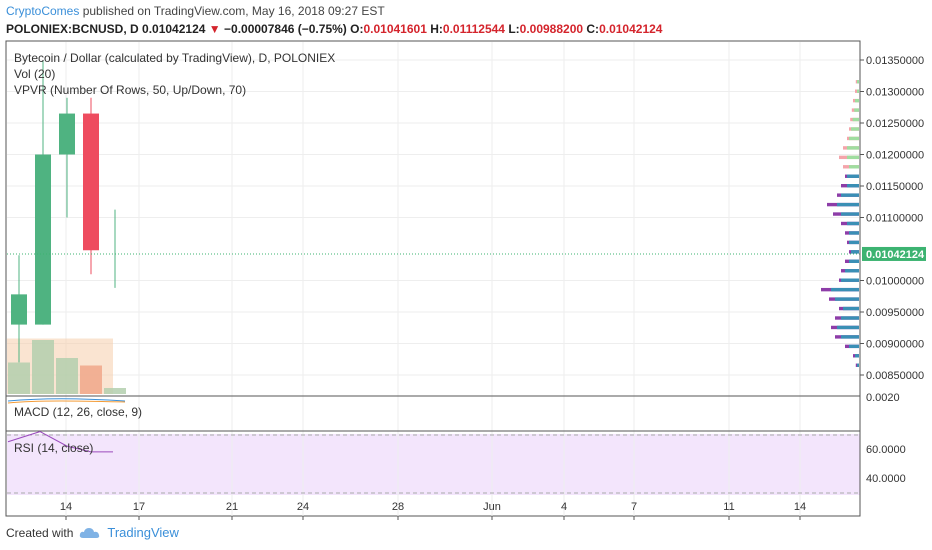  I want to click on vol-label: Vol (20), so click(34, 74).